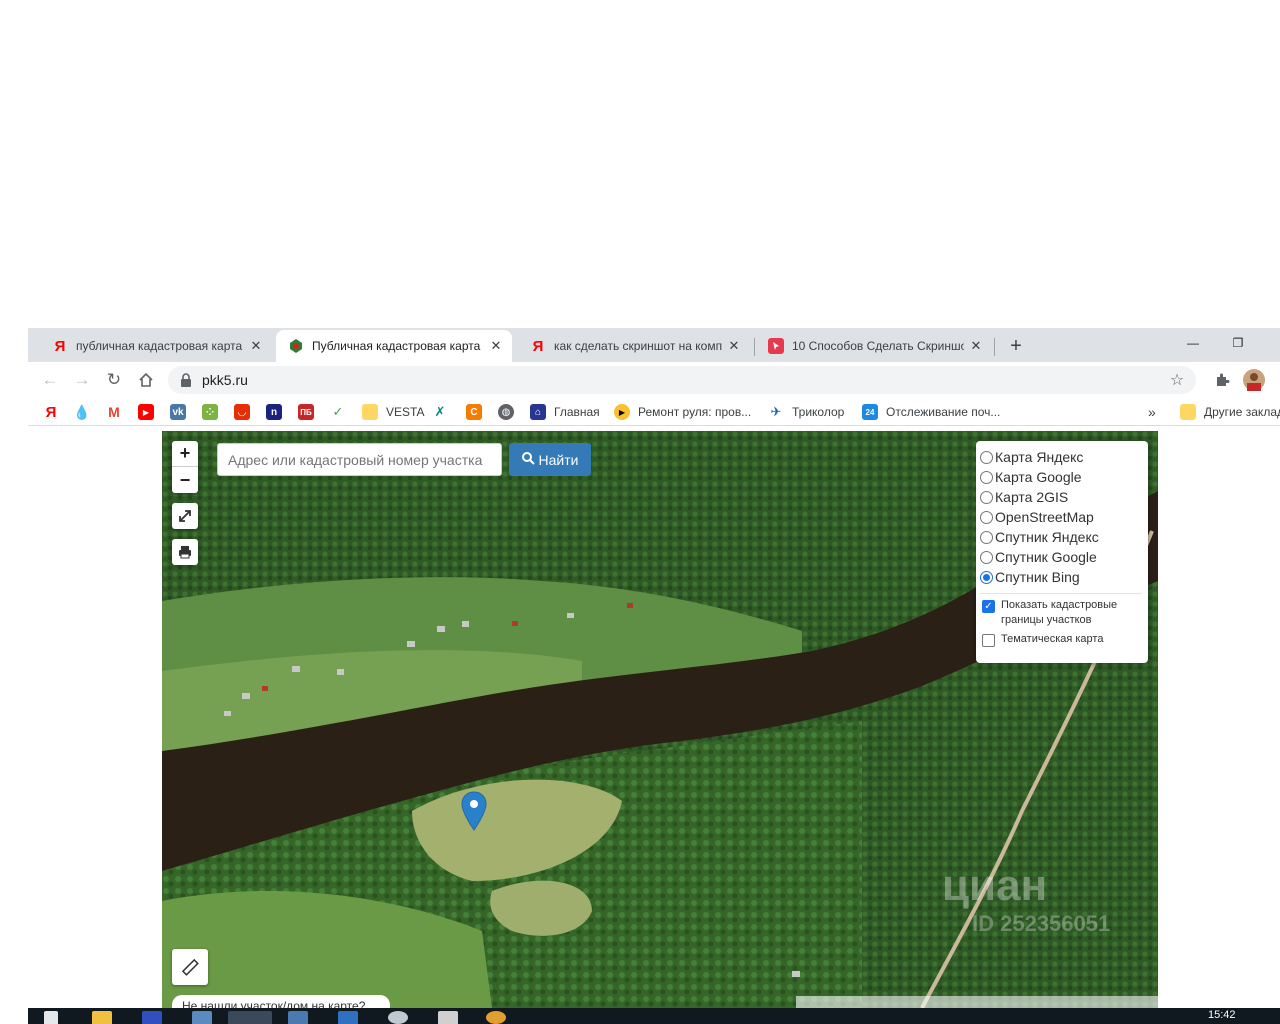  I want to click on checkbox-icon, so click(988, 640).